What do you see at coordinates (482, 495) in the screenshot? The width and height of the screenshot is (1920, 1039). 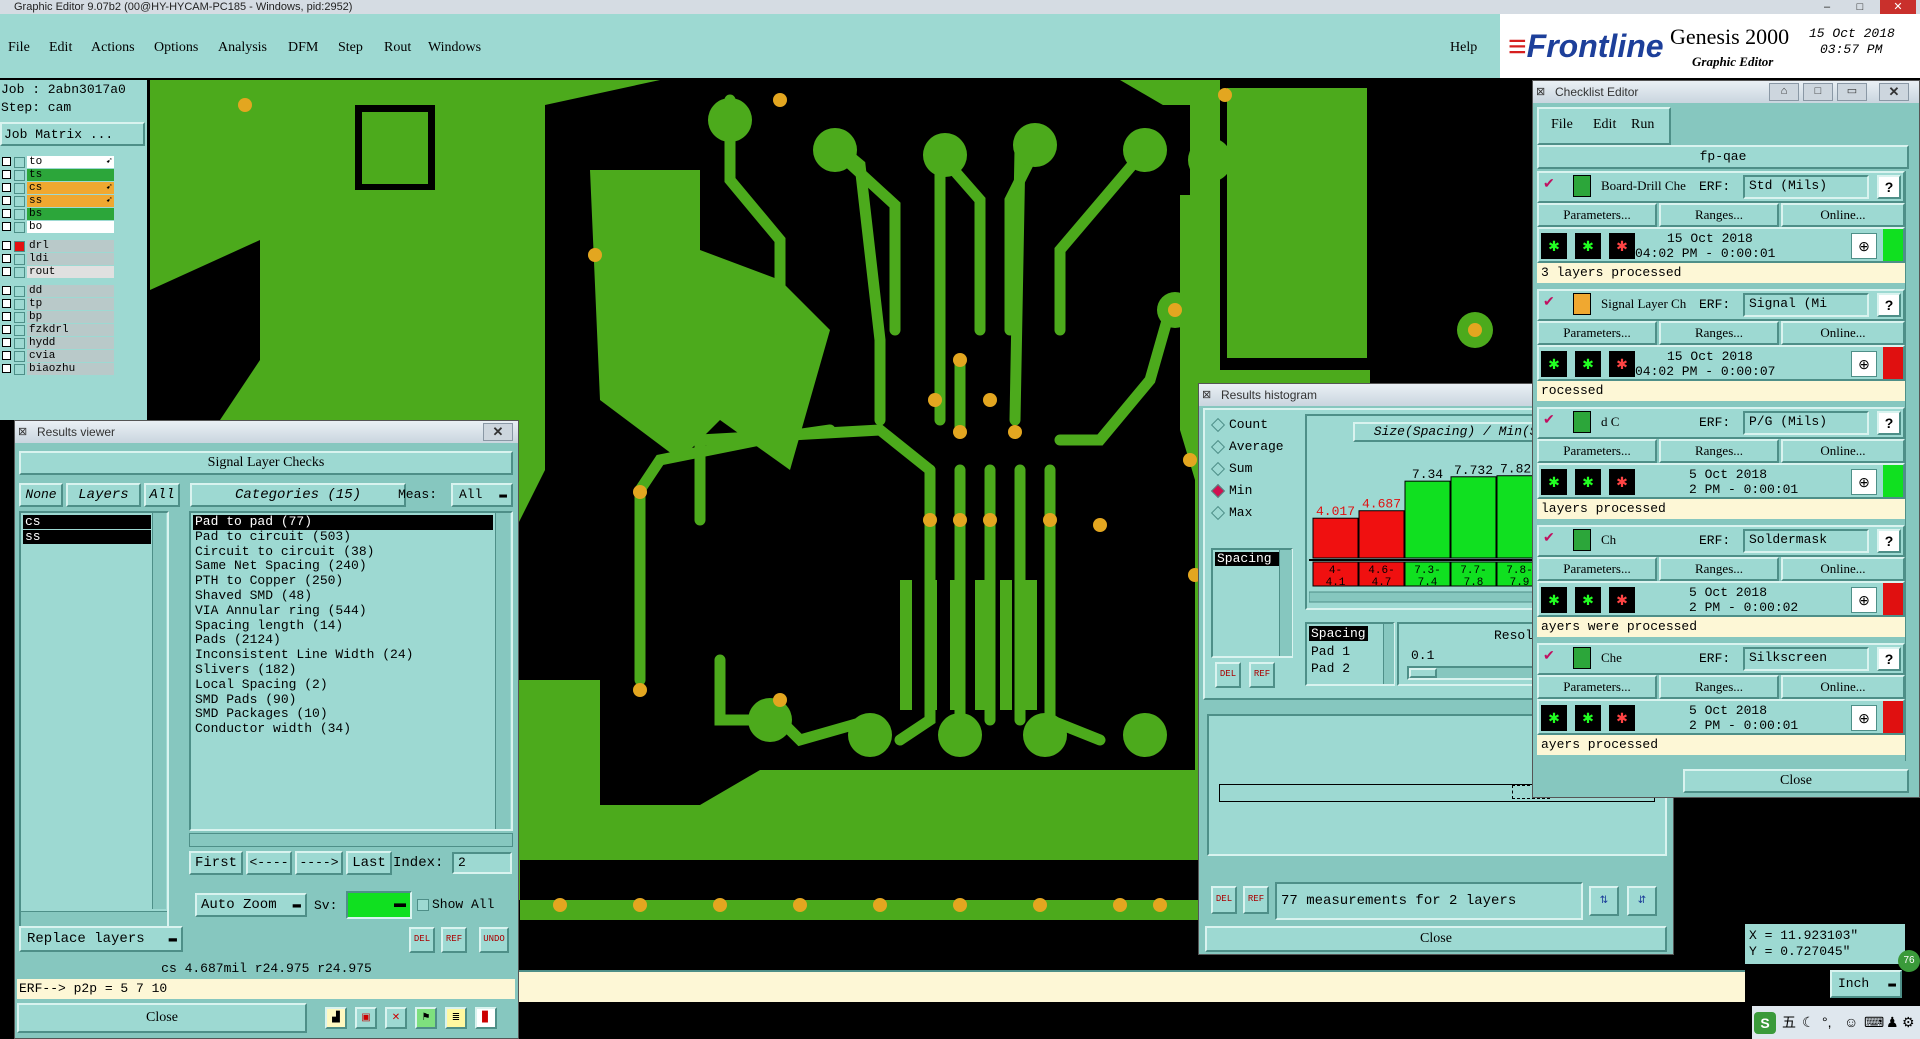 I see `meas-dropdown: All ▬` at bounding box center [482, 495].